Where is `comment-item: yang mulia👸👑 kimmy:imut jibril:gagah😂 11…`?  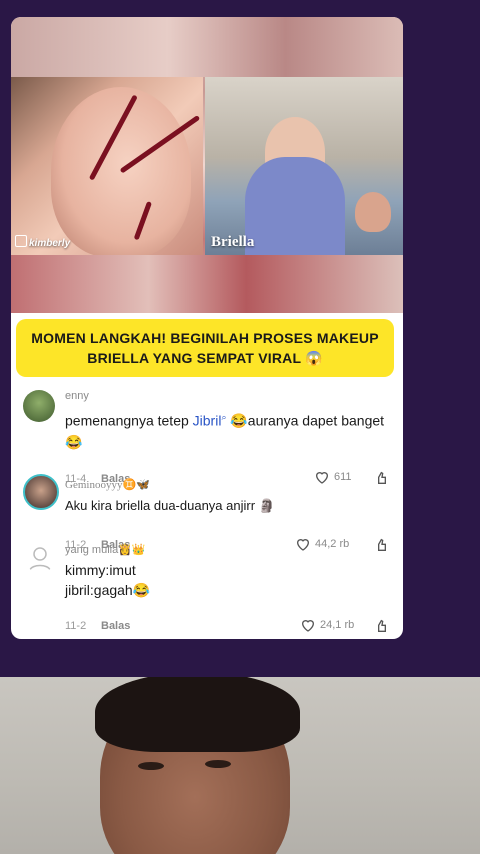 comment-item: yang mulia👸👑 kimmy:imut jibril:gagah😂 11… is located at coordinates (207, 587).